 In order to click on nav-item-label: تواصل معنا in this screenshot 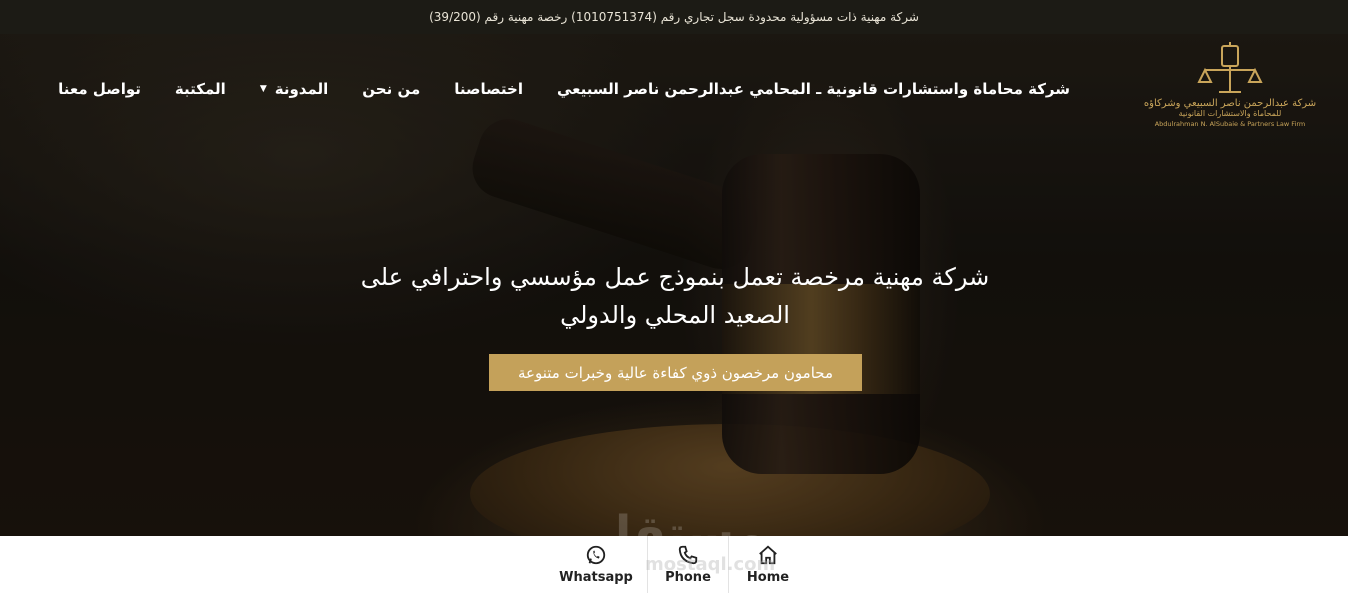, I will do `click(99, 89)`.